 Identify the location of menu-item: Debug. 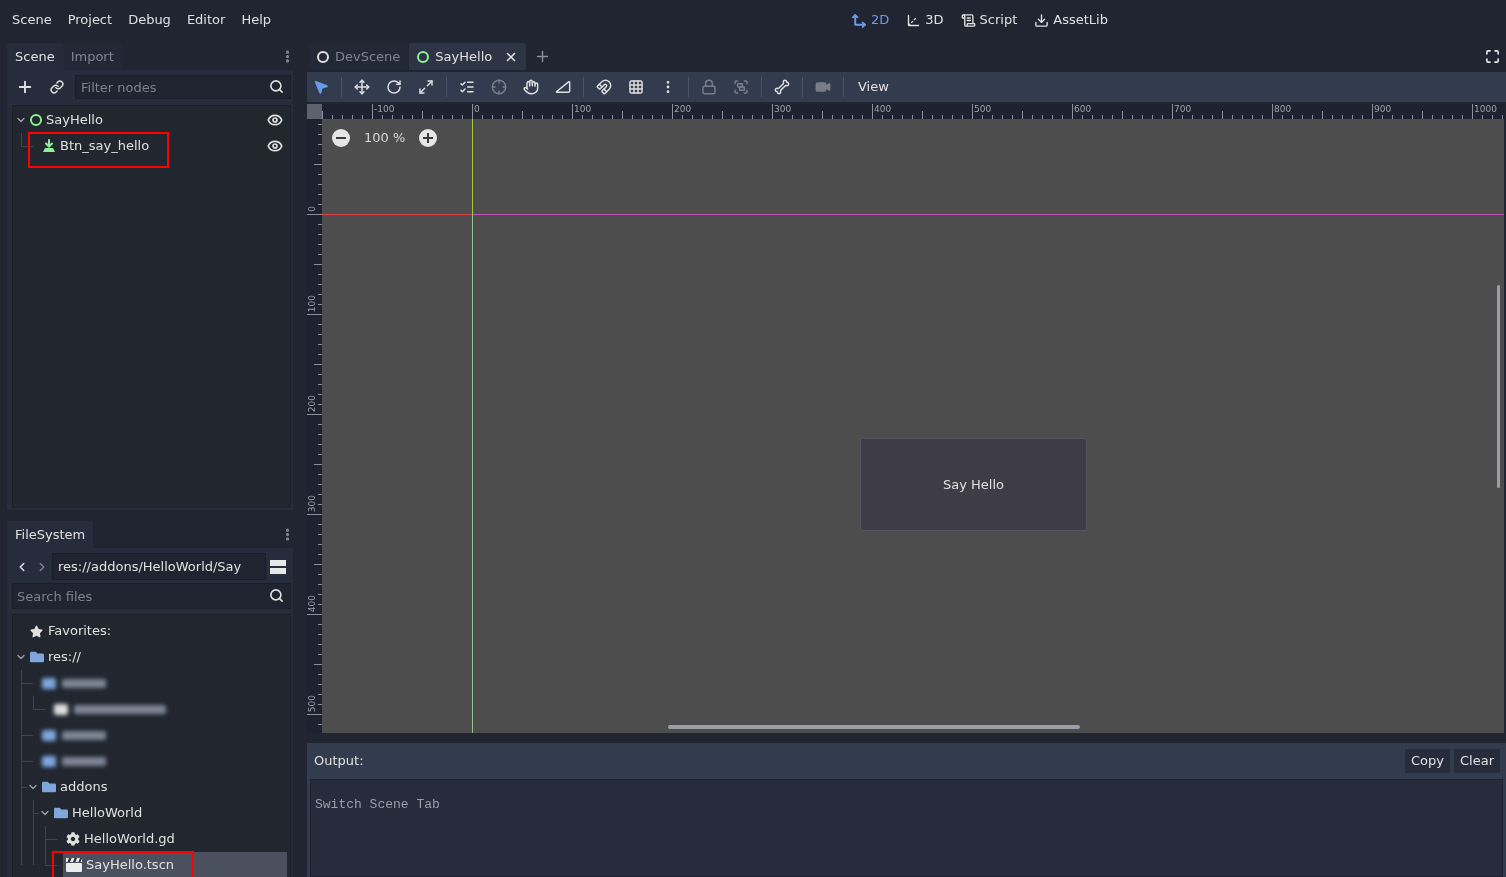
(149, 20).